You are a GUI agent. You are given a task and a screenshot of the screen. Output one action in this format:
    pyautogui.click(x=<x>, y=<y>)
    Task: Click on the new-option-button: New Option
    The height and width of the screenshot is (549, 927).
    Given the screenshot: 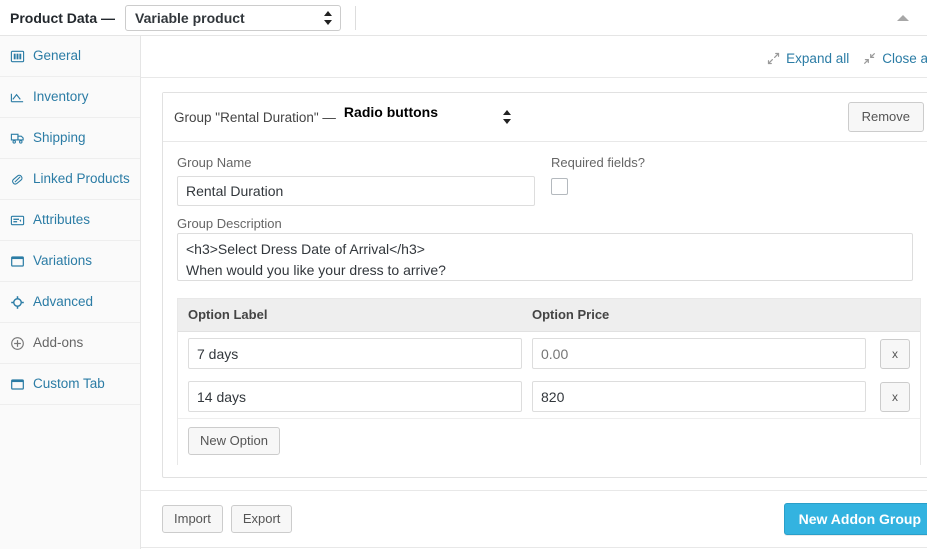 What is the action you would take?
    pyautogui.click(x=234, y=441)
    